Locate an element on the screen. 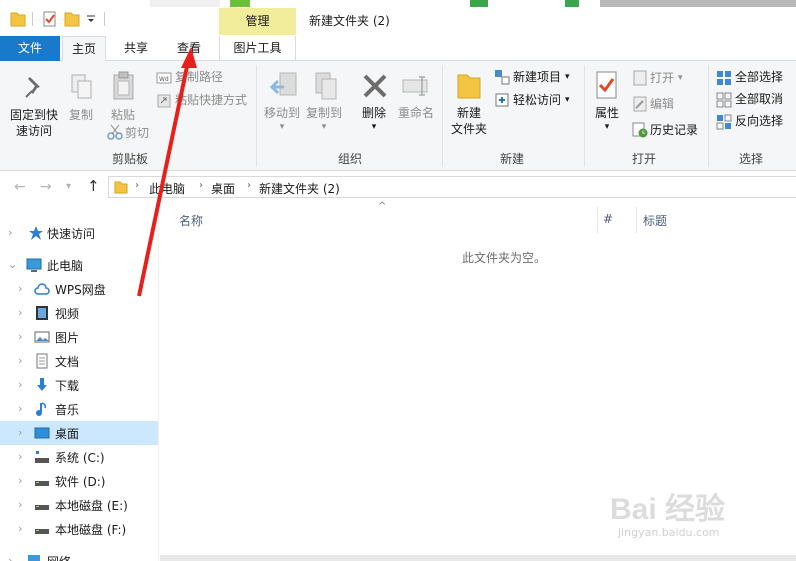 The height and width of the screenshot is (561, 796). nav-item-quick-access: › 快速访问 is located at coordinates (79, 233).